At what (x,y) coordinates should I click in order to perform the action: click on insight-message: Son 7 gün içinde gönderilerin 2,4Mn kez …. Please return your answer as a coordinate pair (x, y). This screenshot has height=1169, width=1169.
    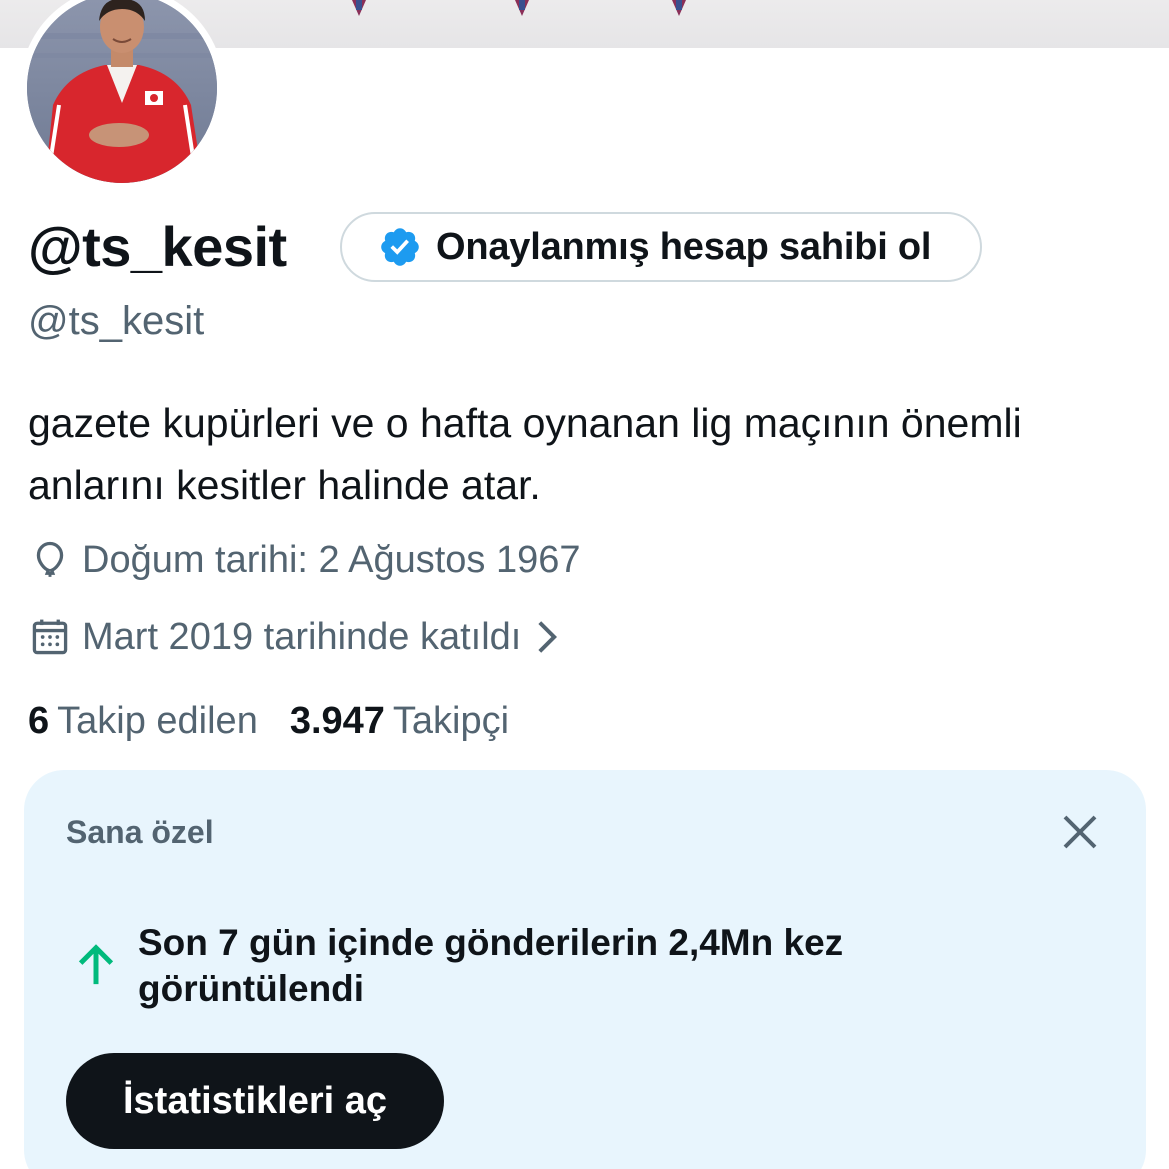
    Looking at the image, I should click on (491, 965).